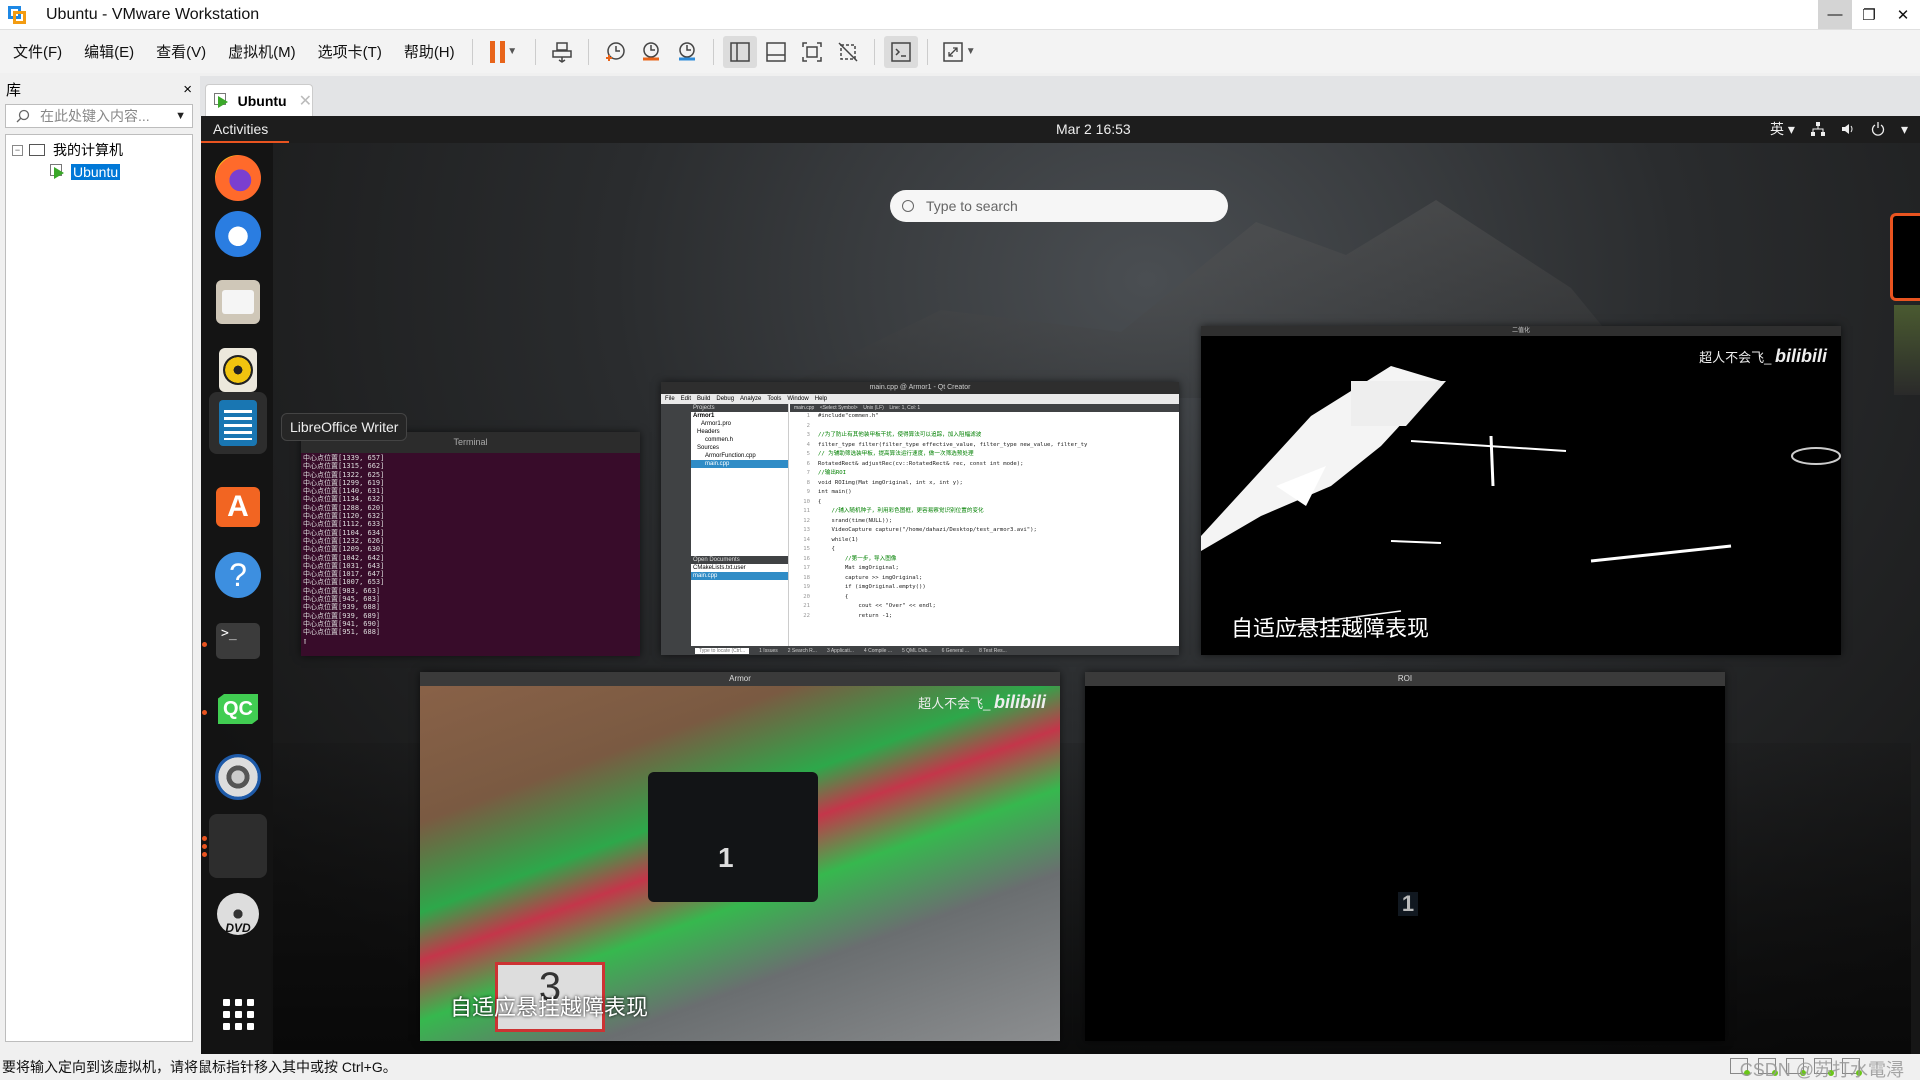 Image resolution: width=1920 pixels, height=1080 pixels. What do you see at coordinates (99, 150) in the screenshot?
I see `tree-item-my-computer: − 我的计算机` at bounding box center [99, 150].